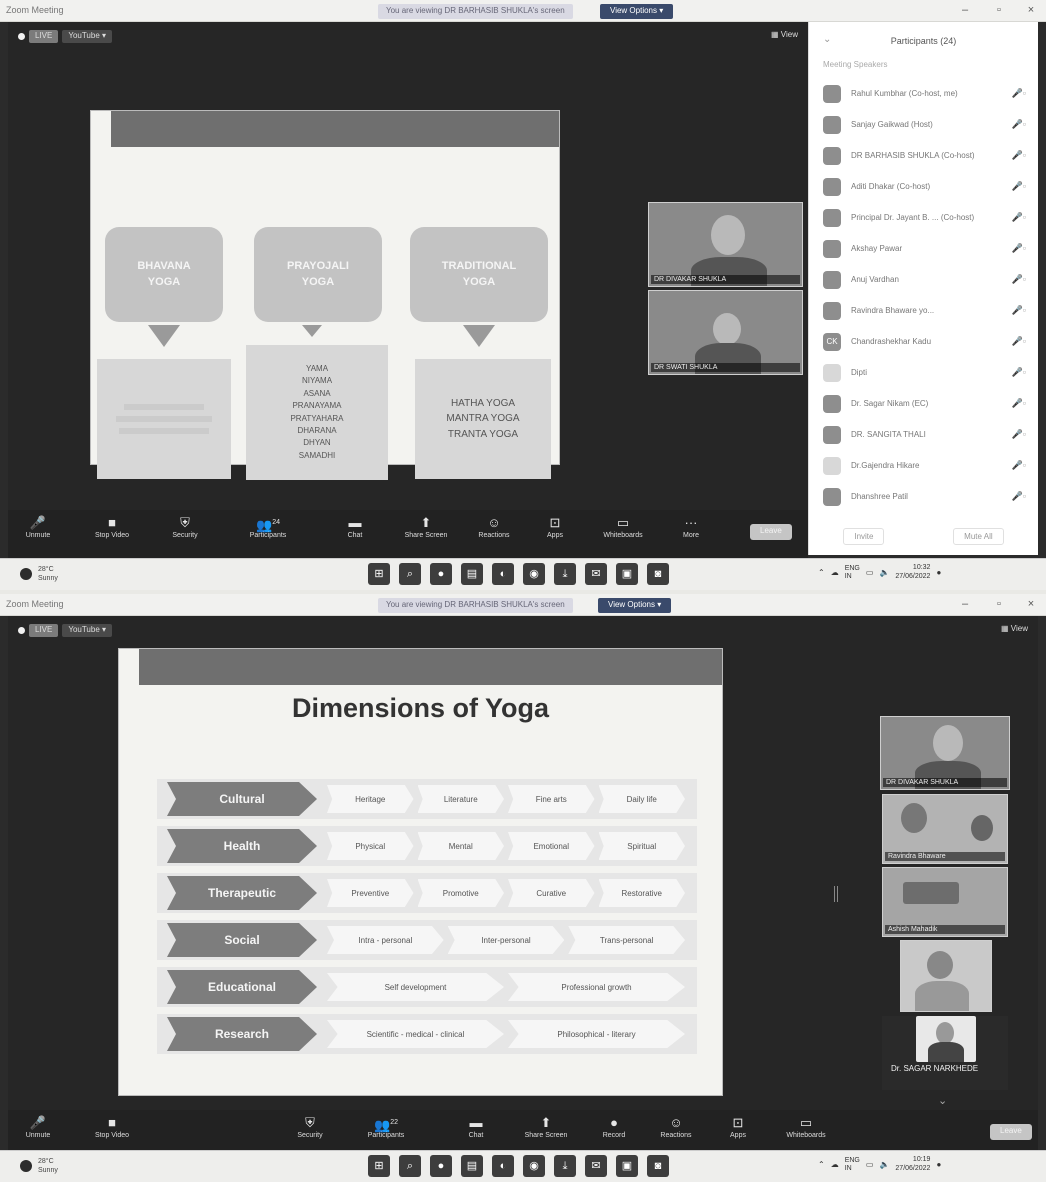 This screenshot has width=1046, height=1182. Describe the element at coordinates (923, 341) in the screenshot. I see `participant-row: CK Chandrashekhar Kadu 🎤▫` at that location.